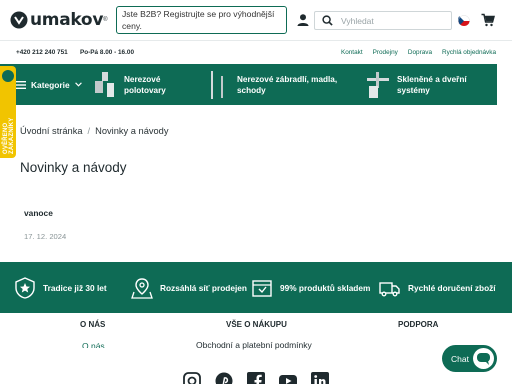 Image resolution: width=512 pixels, height=384 pixels. Describe the element at coordinates (418, 324) in the screenshot. I see `footer-heading-podpora: PODPORA` at that location.